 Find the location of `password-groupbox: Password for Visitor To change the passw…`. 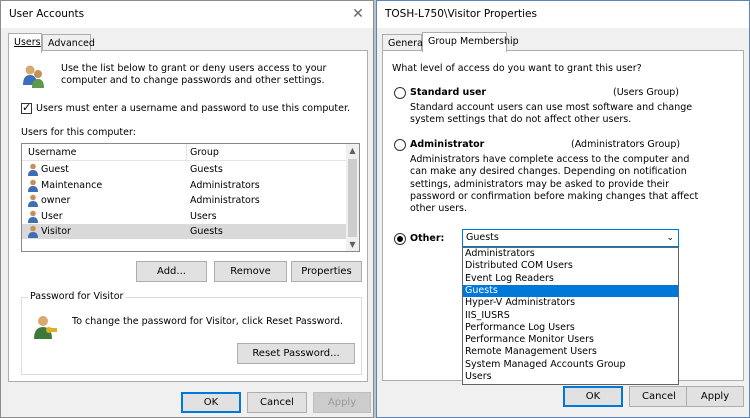

password-groupbox: Password for Visitor To change the passw… is located at coordinates (191, 333).